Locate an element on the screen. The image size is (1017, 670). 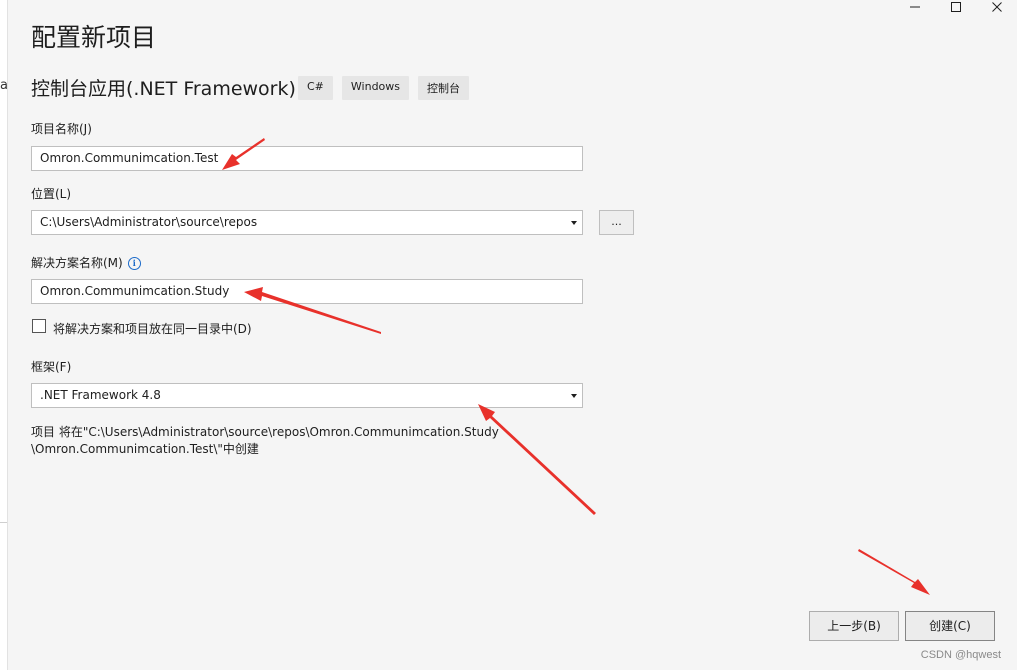
project-name-input: Omron.Communimcation.Test is located at coordinates (307, 158).